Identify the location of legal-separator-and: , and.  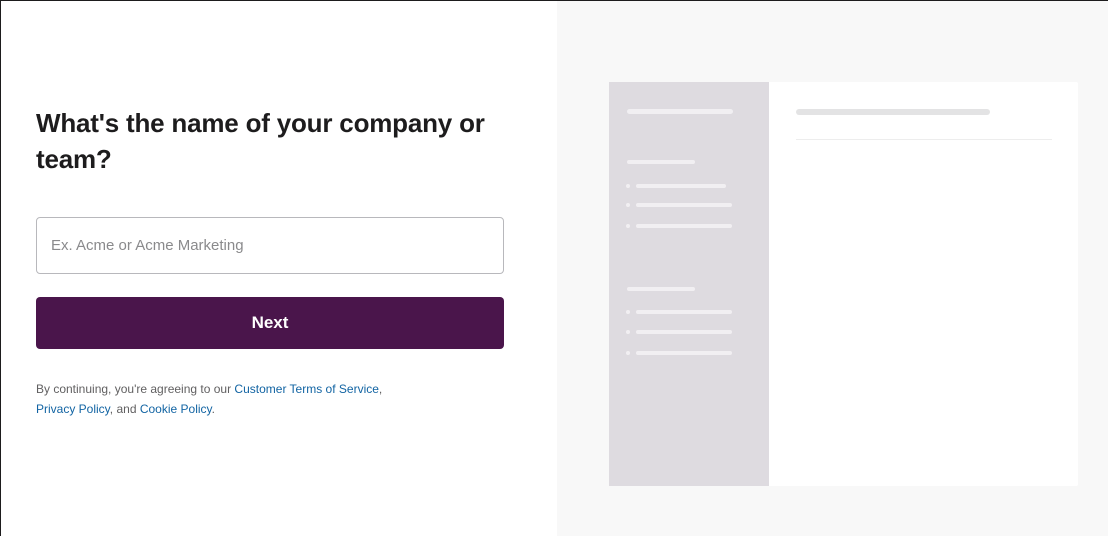
(124, 409).